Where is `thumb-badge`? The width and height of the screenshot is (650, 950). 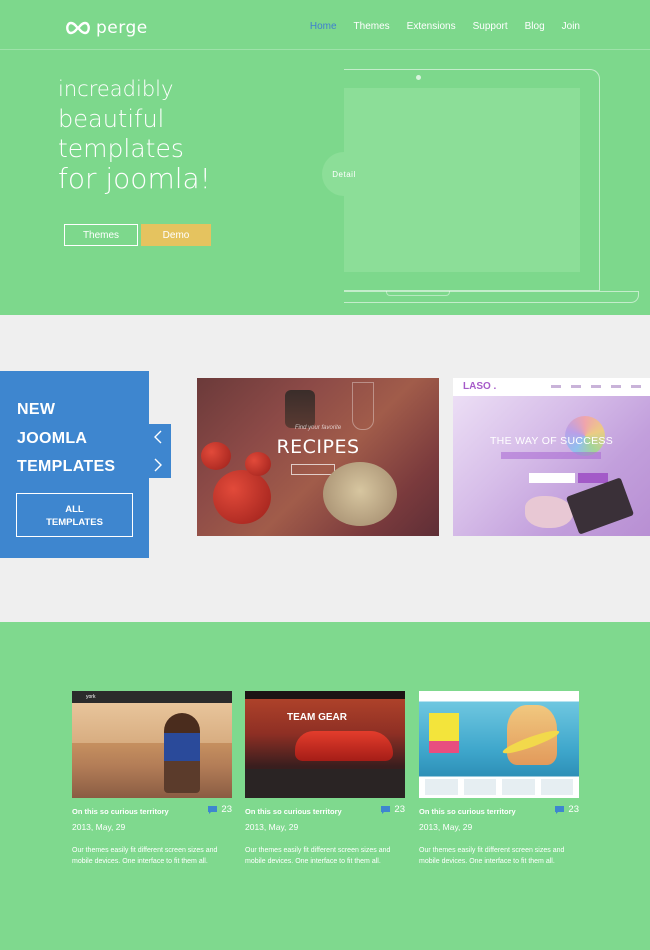 thumb-badge is located at coordinates (444, 747).